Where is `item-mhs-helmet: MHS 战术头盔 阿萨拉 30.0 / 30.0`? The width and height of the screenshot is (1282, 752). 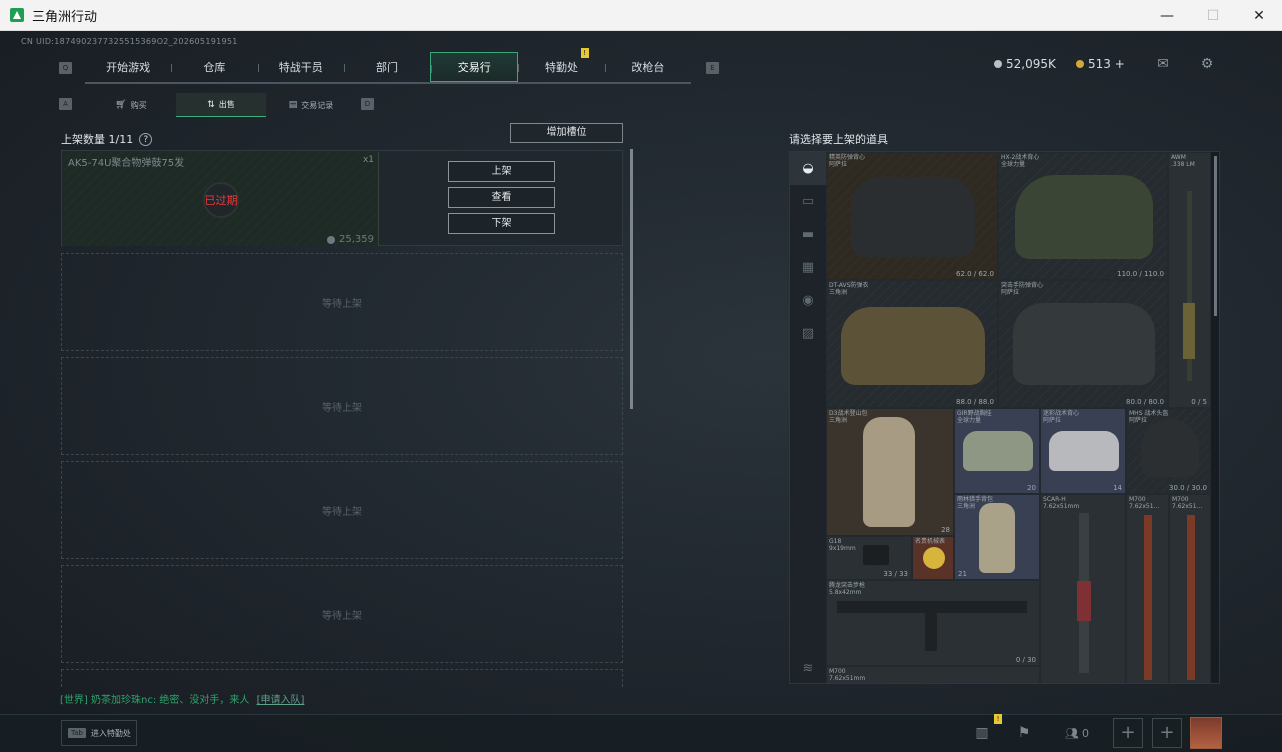 item-mhs-helmet: MHS 战术头盔 阿萨拉 30.0 / 30.0 is located at coordinates (1168, 451).